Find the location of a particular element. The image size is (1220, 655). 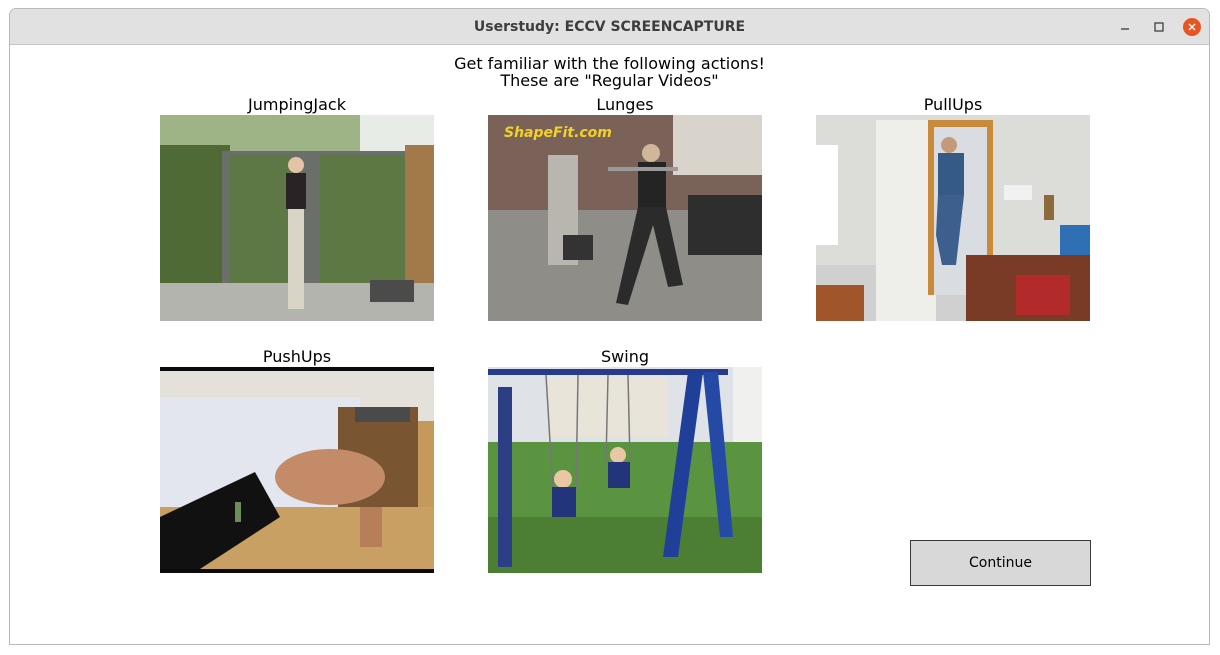

minimize-icon is located at coordinates (1125, 27).